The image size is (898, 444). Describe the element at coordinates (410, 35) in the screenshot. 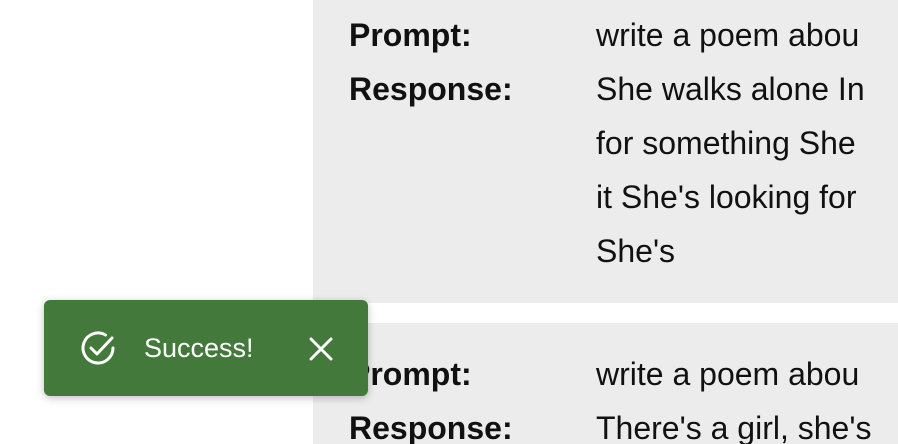

I see `prompt-label: Prompt:` at that location.